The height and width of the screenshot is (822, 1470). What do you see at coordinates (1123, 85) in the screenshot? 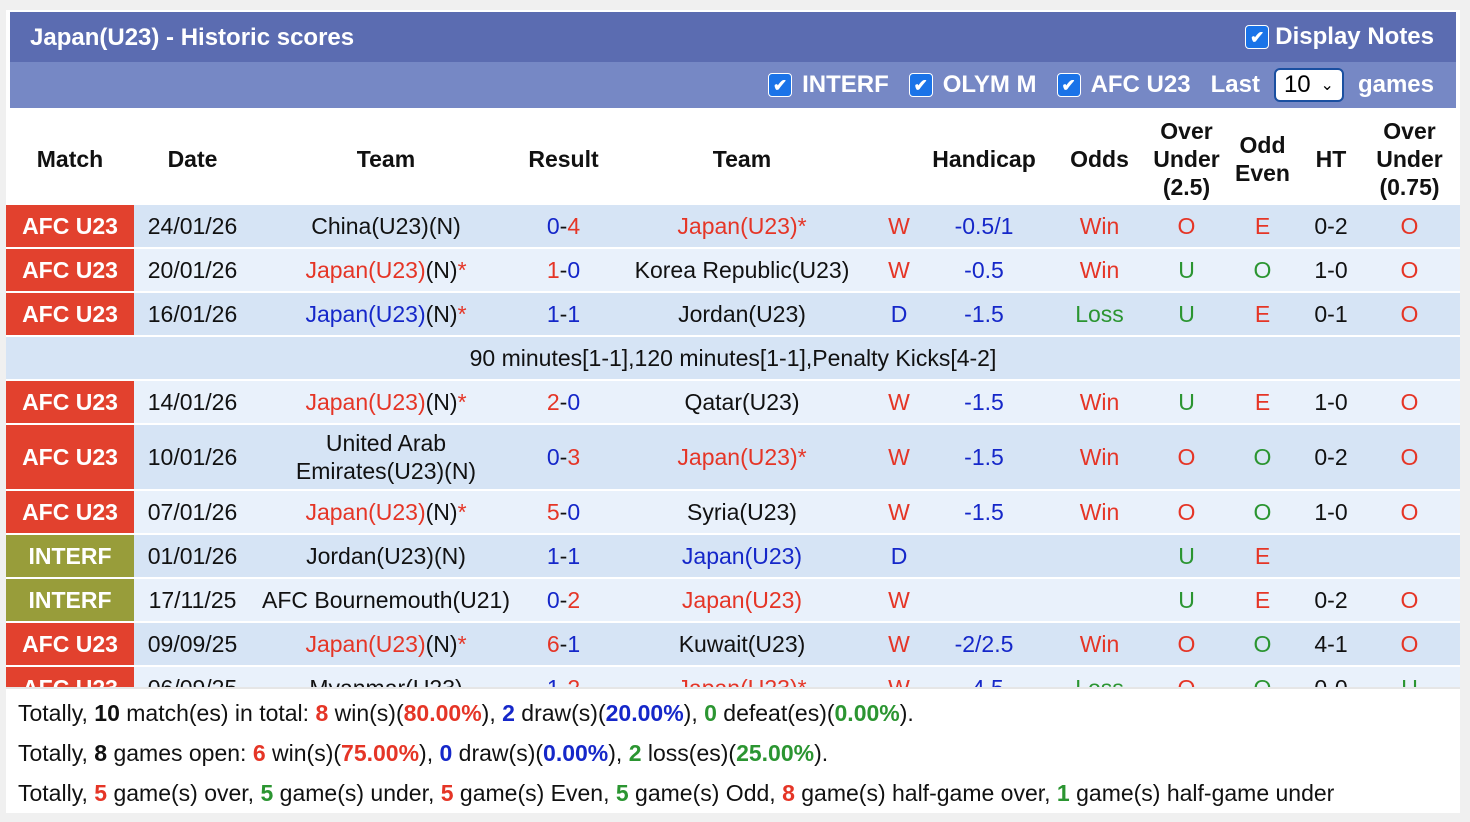
I see `filter-afc-u23: ✔ AFC U23` at bounding box center [1123, 85].